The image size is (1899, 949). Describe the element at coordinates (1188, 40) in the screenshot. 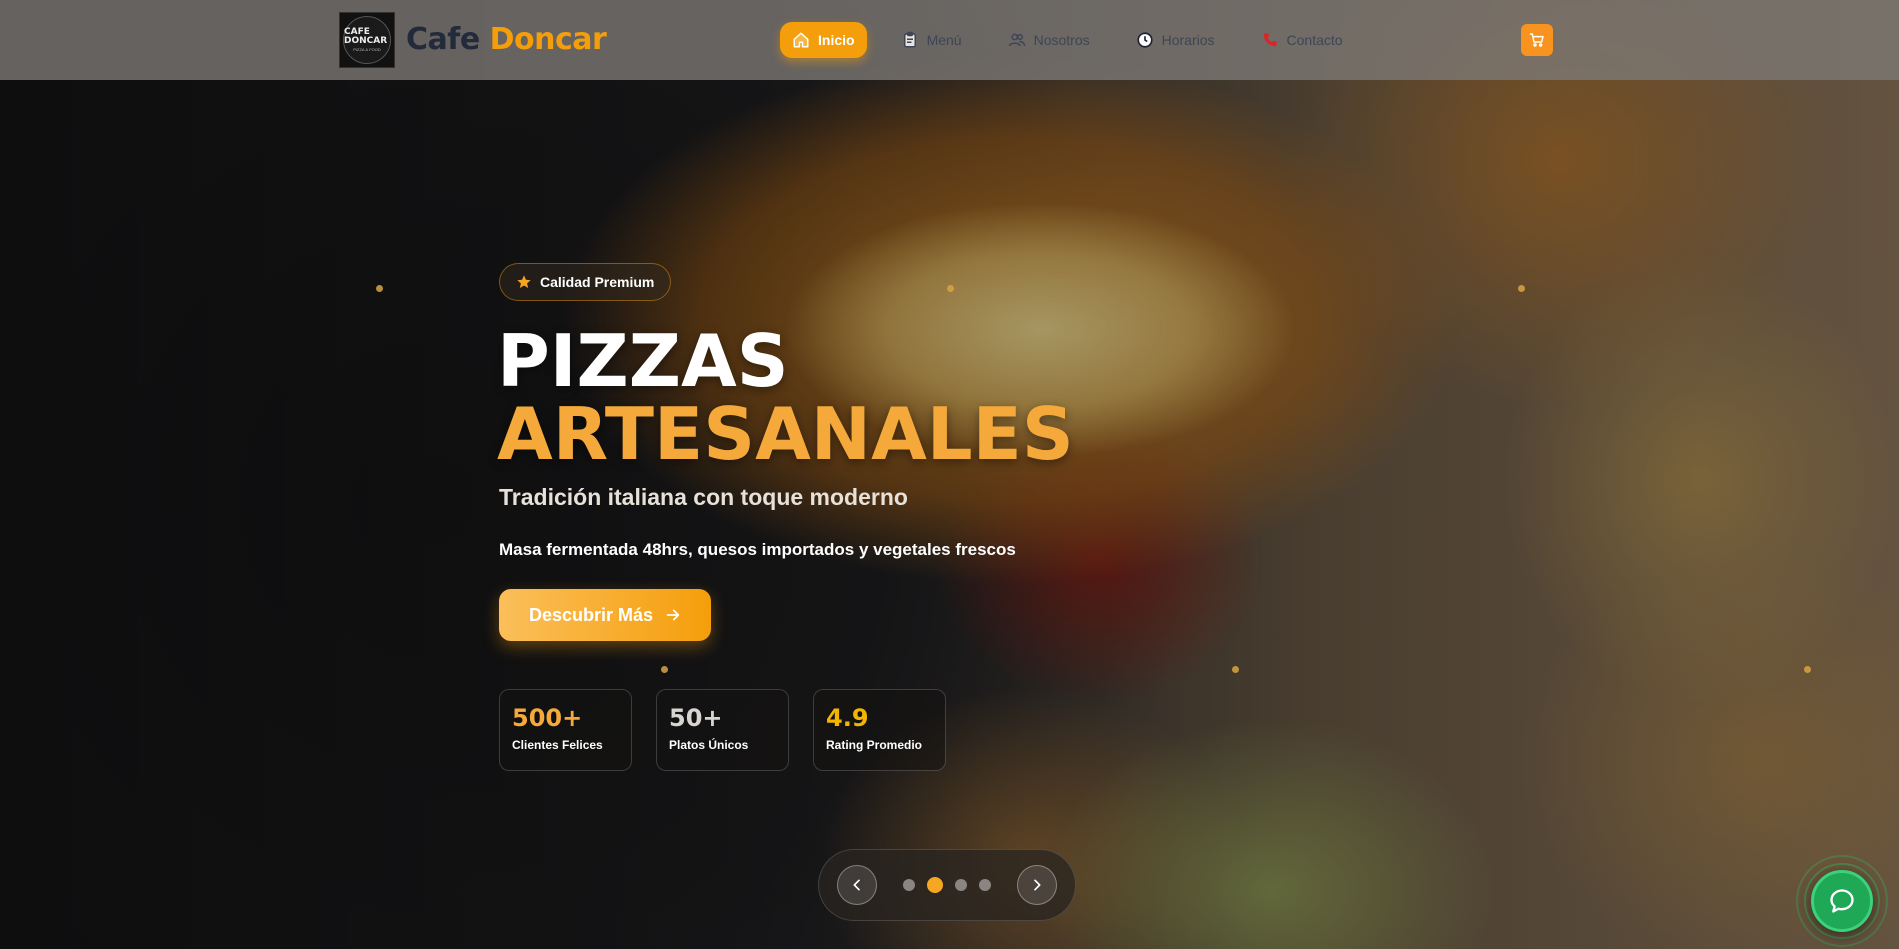

I see `nav-item-label: Horarios` at that location.